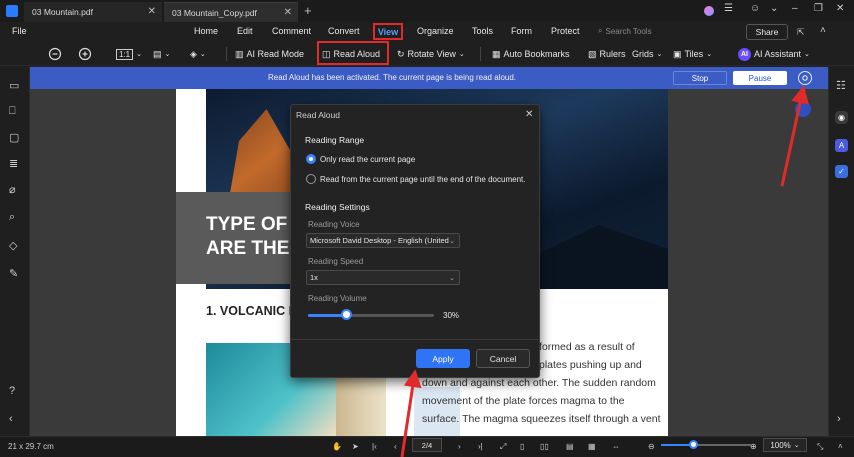 This screenshot has width=854, height=457. I want to click on scroll-page-icon: ▤, so click(570, 446).